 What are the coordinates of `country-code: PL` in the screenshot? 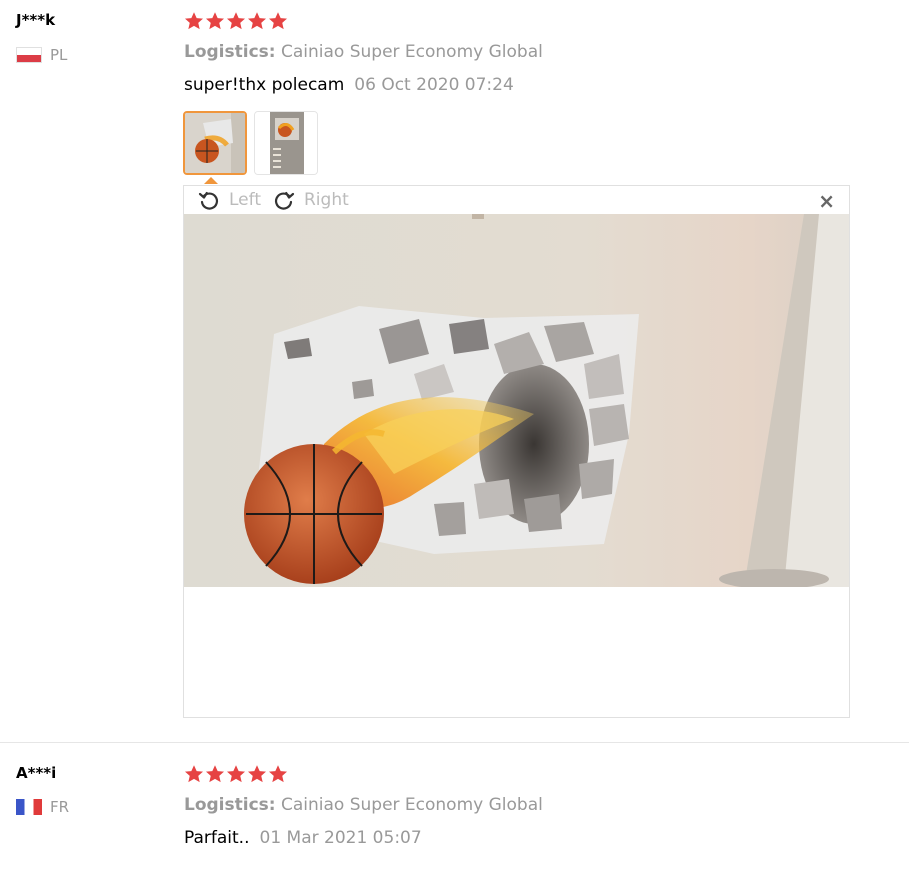 It's located at (59, 55).